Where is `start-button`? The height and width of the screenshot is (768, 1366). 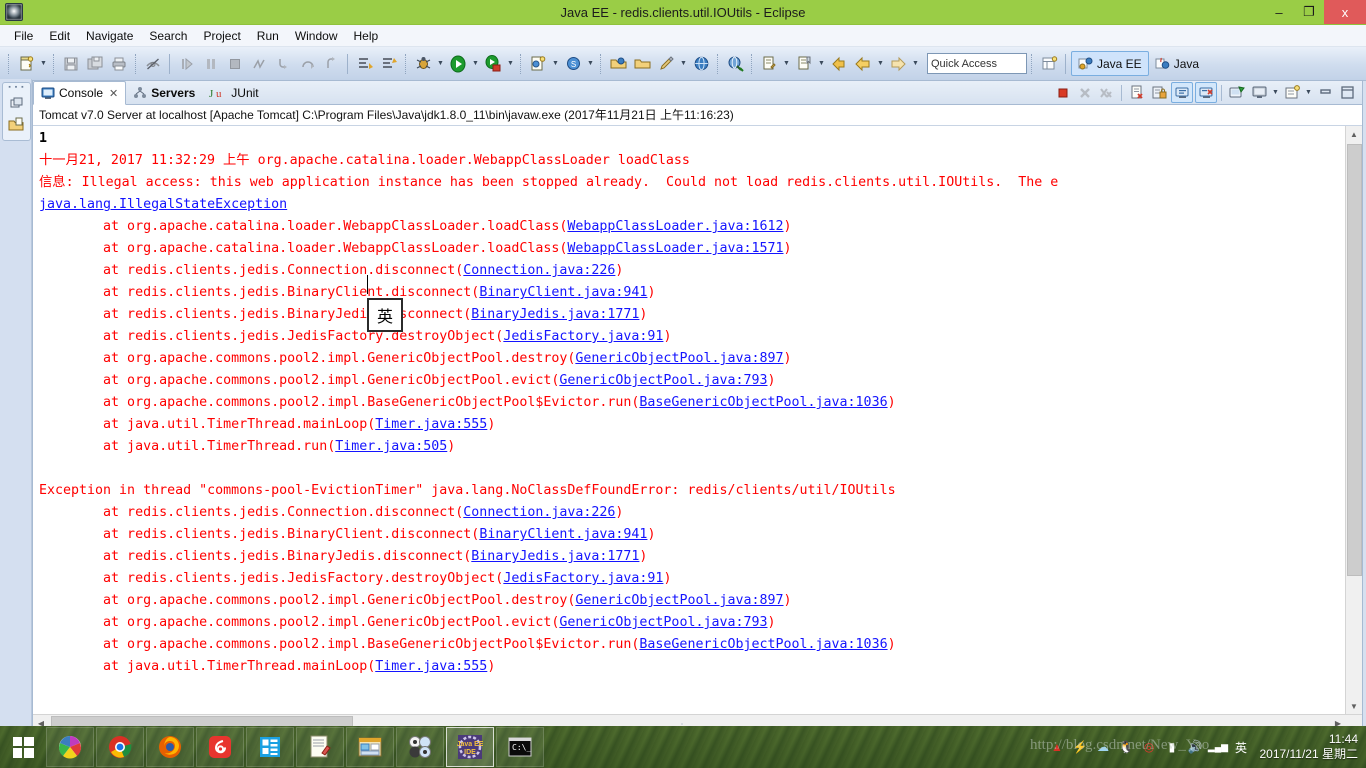
start-button is located at coordinates (23, 747).